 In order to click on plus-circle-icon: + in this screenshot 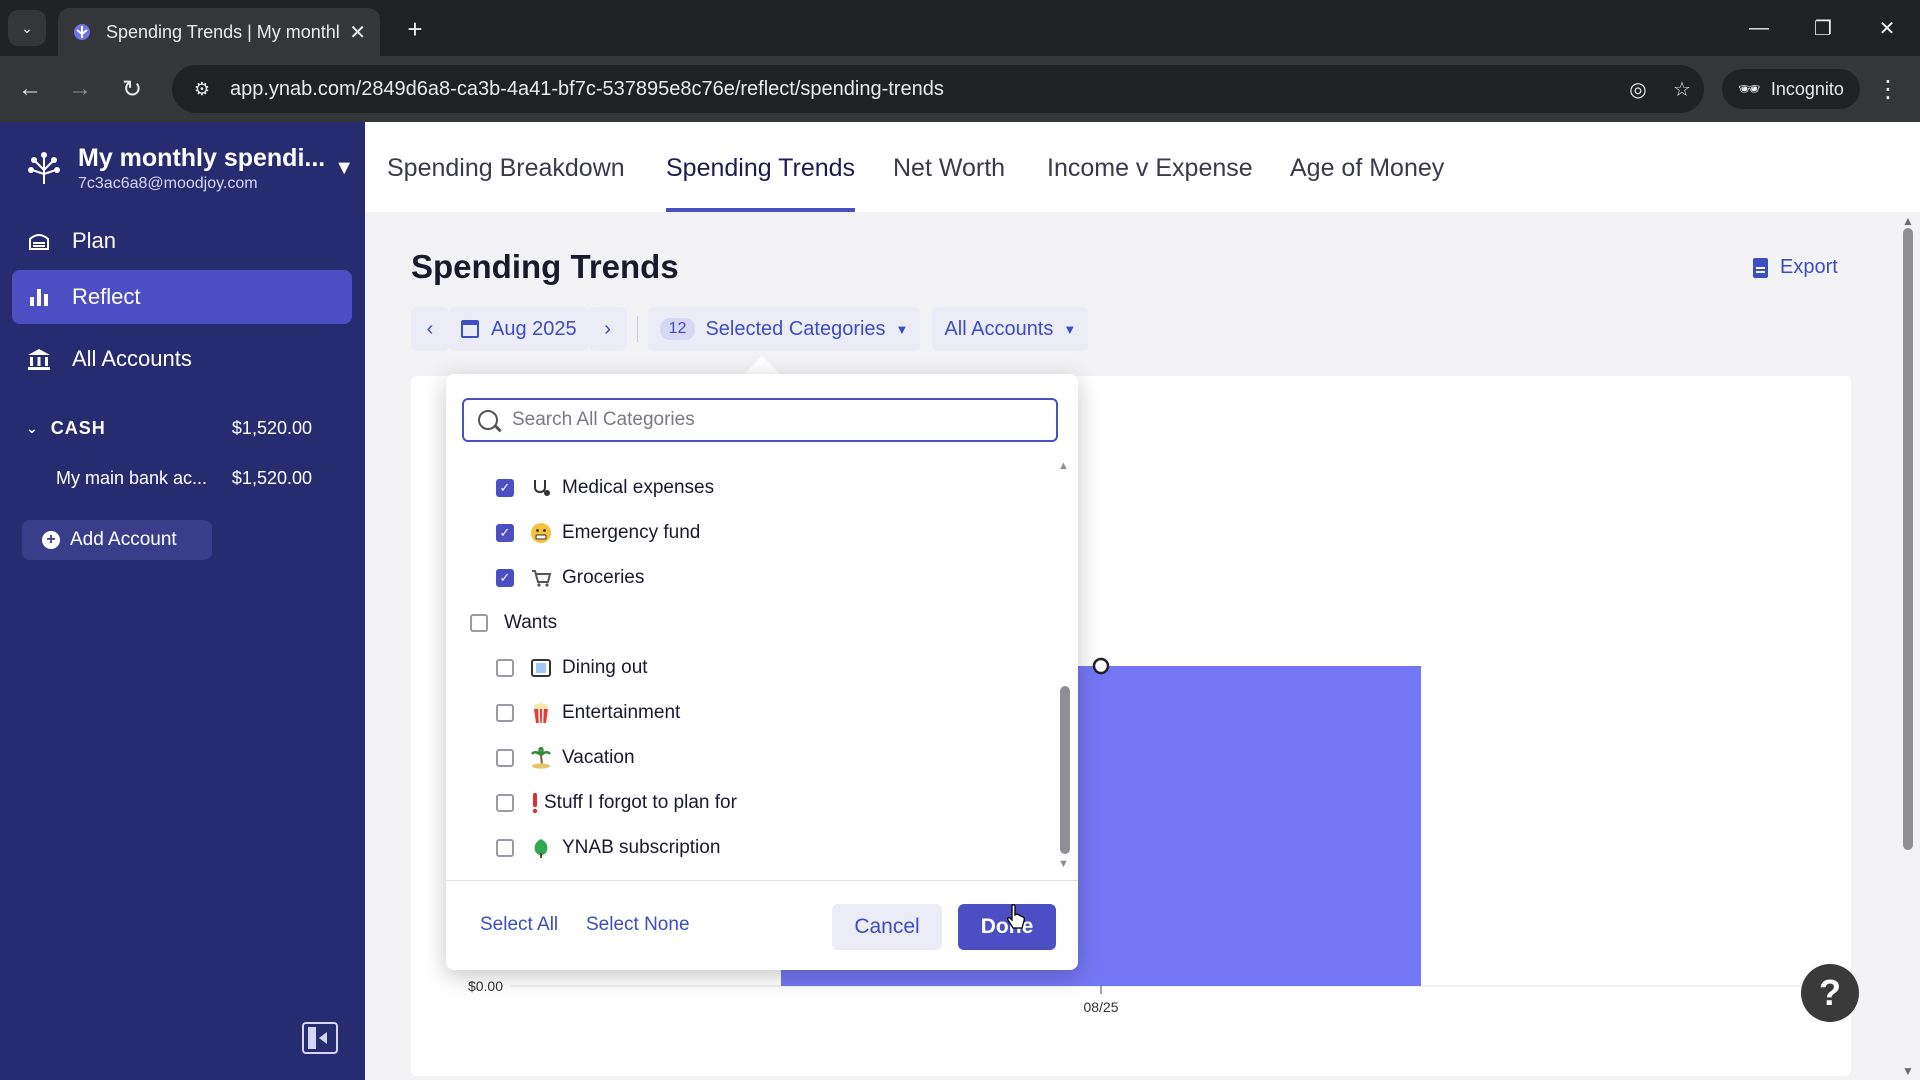, I will do `click(51, 540)`.